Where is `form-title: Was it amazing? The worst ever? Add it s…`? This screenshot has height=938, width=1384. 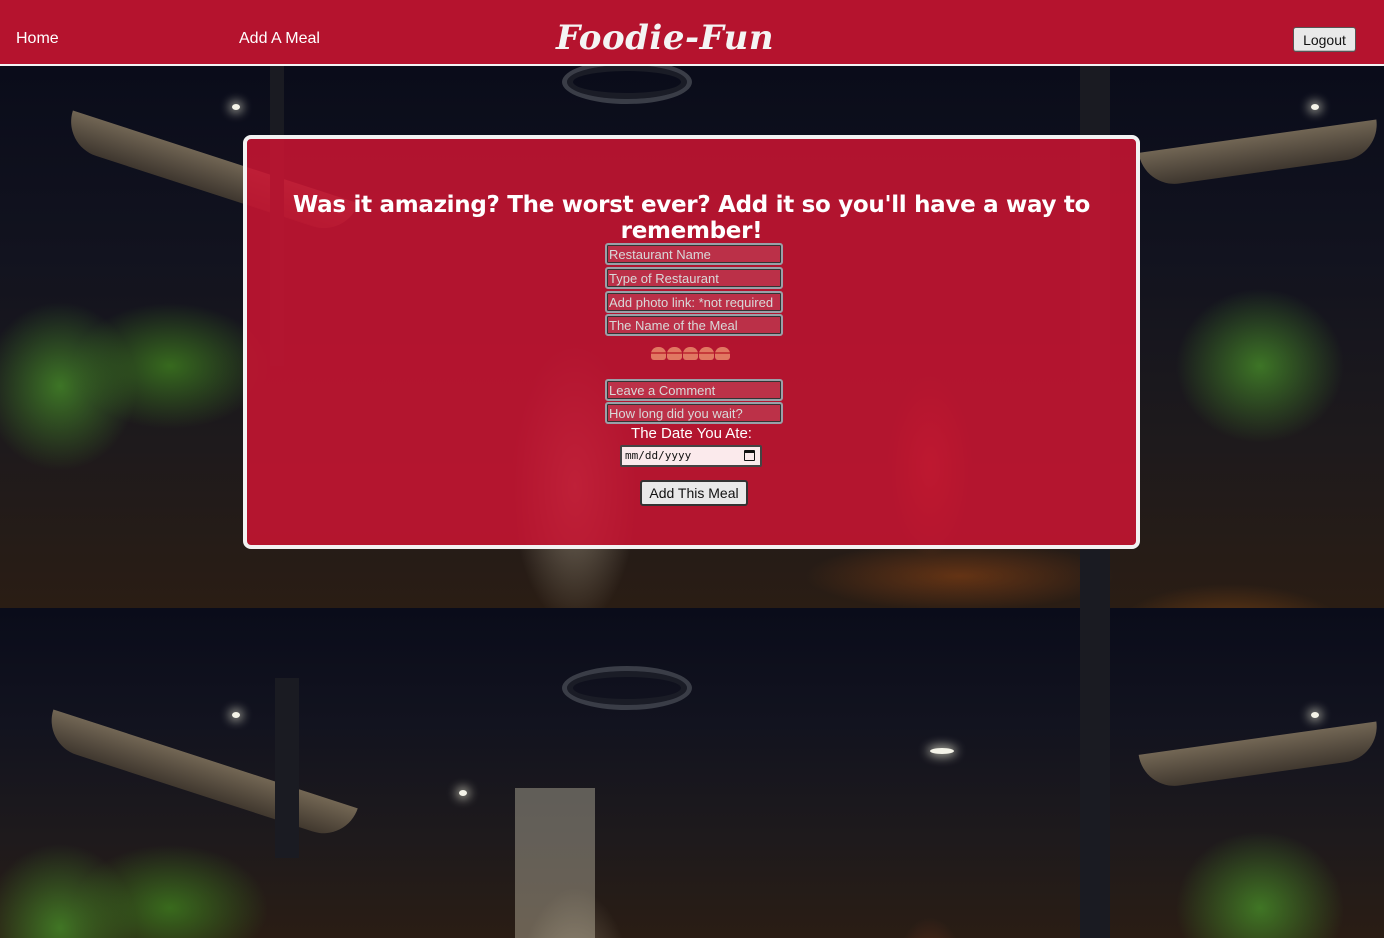 form-title: Was it amazing? The worst ever? Add it s… is located at coordinates (691, 218).